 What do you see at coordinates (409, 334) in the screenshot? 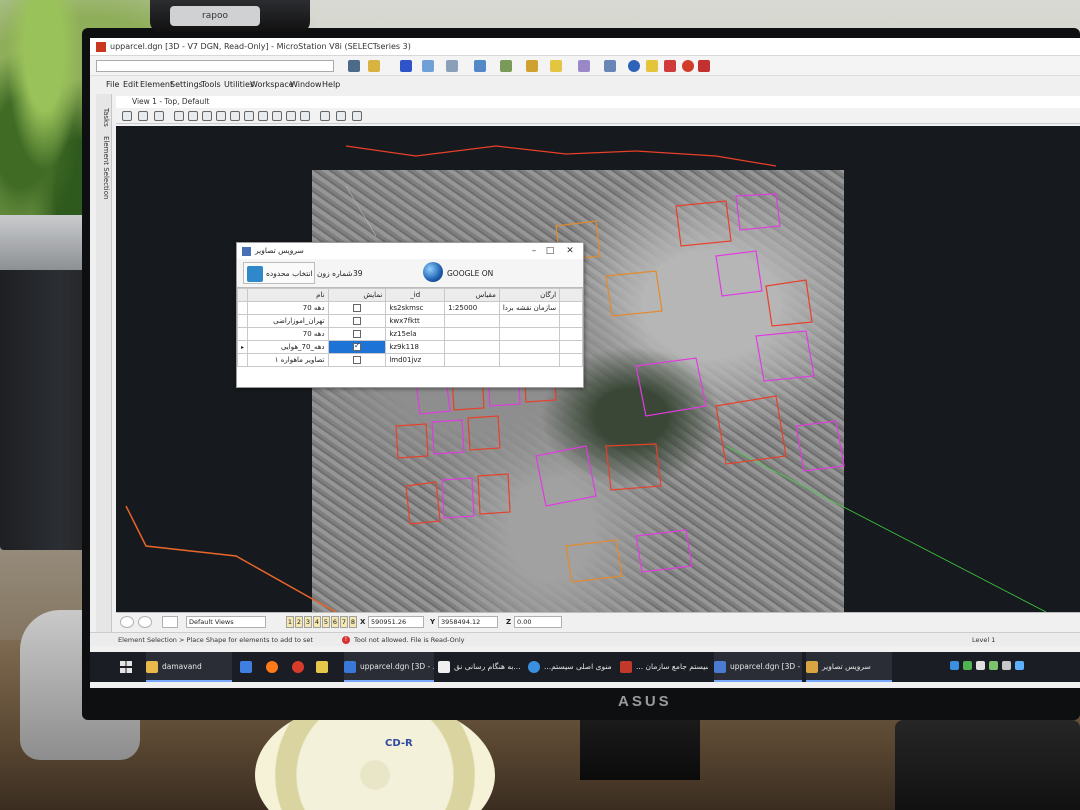
I see `table-row: دهه 70 kz15ela` at bounding box center [409, 334].